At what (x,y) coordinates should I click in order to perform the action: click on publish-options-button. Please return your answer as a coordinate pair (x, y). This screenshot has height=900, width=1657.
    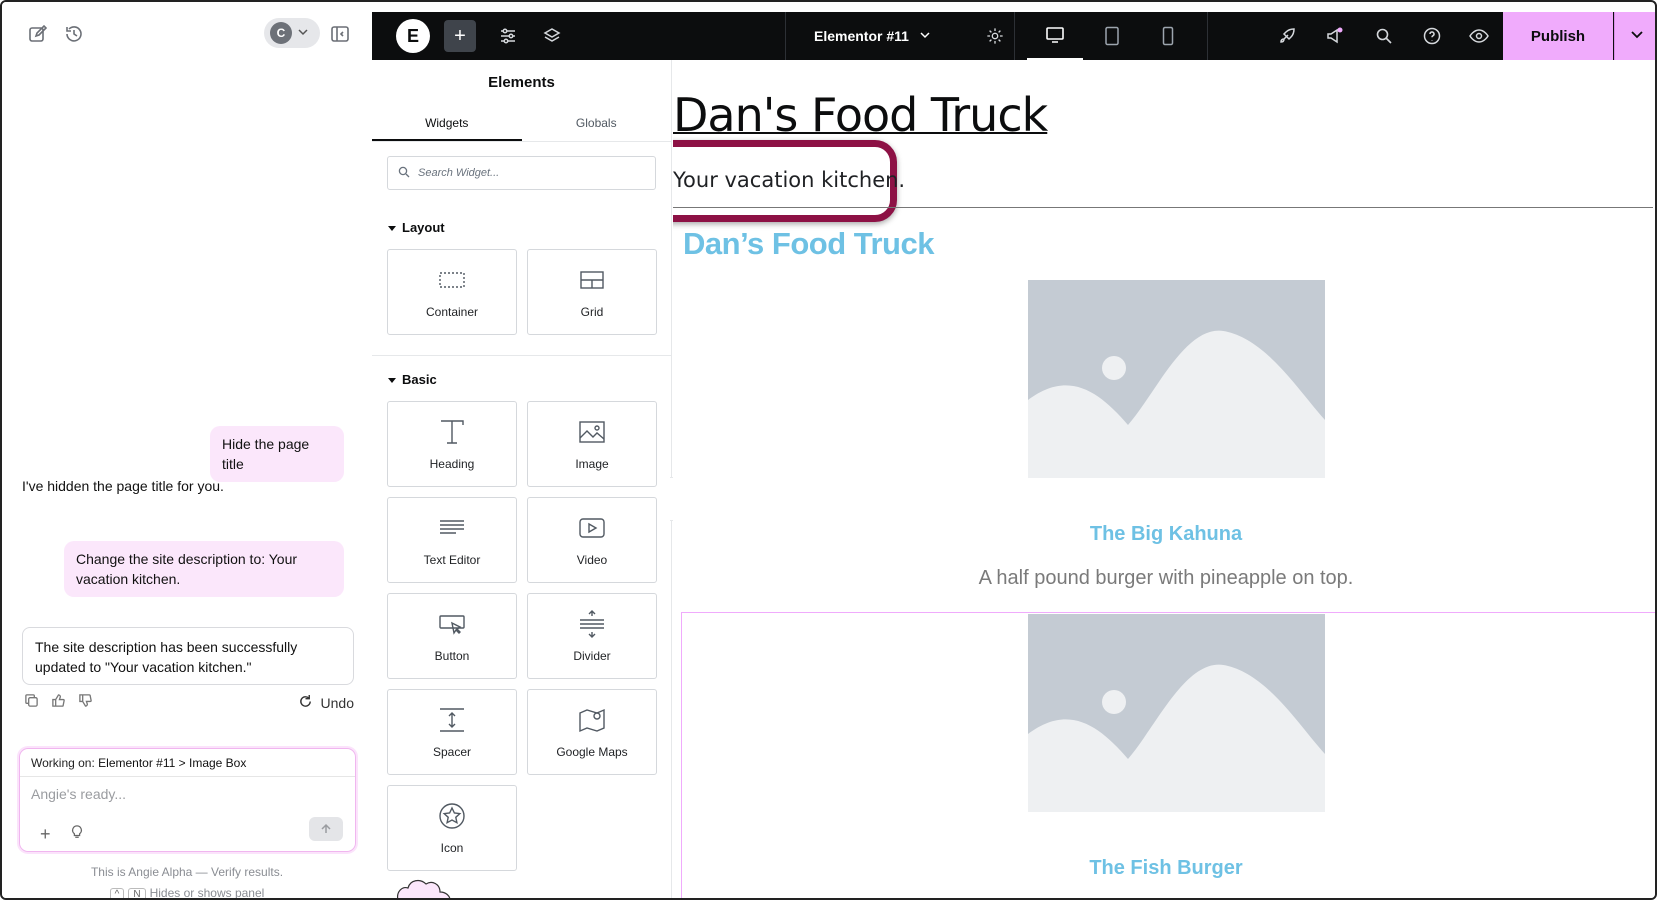
    Looking at the image, I should click on (1634, 36).